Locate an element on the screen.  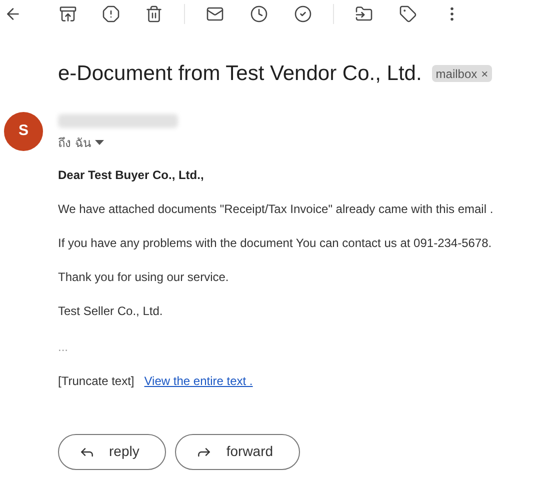
body-paragraph: Thank you for using our service. is located at coordinates (144, 277).